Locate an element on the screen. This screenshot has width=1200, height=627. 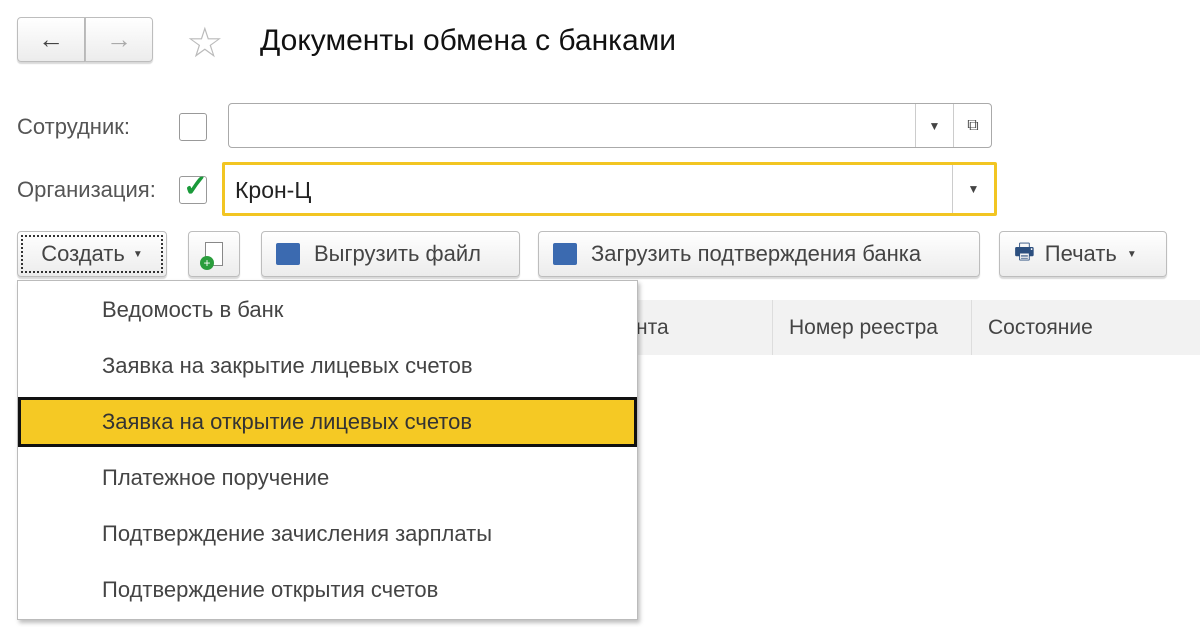
menu-item-account-opening-confirmation: Подтверждение открытия счетов is located at coordinates (327, 590).